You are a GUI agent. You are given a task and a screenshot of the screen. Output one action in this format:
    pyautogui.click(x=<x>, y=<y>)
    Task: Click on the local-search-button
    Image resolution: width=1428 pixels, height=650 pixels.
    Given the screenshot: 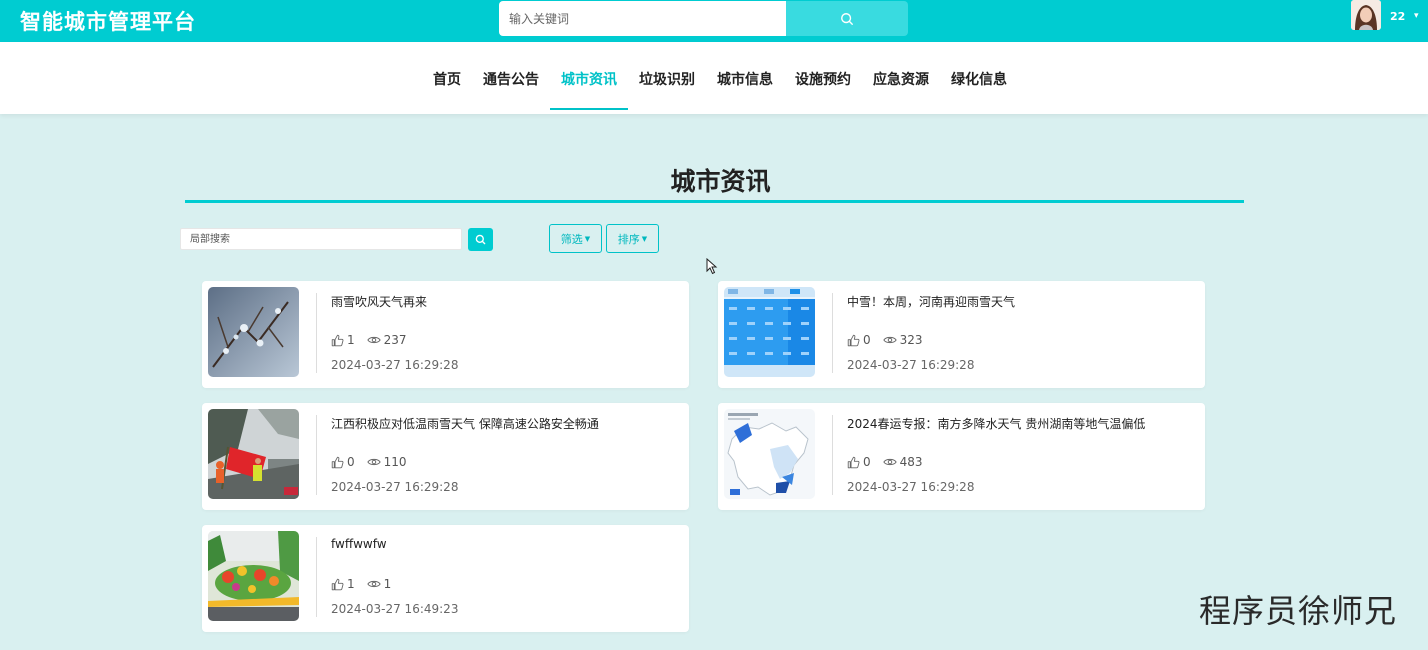 What is the action you would take?
    pyautogui.click(x=480, y=239)
    